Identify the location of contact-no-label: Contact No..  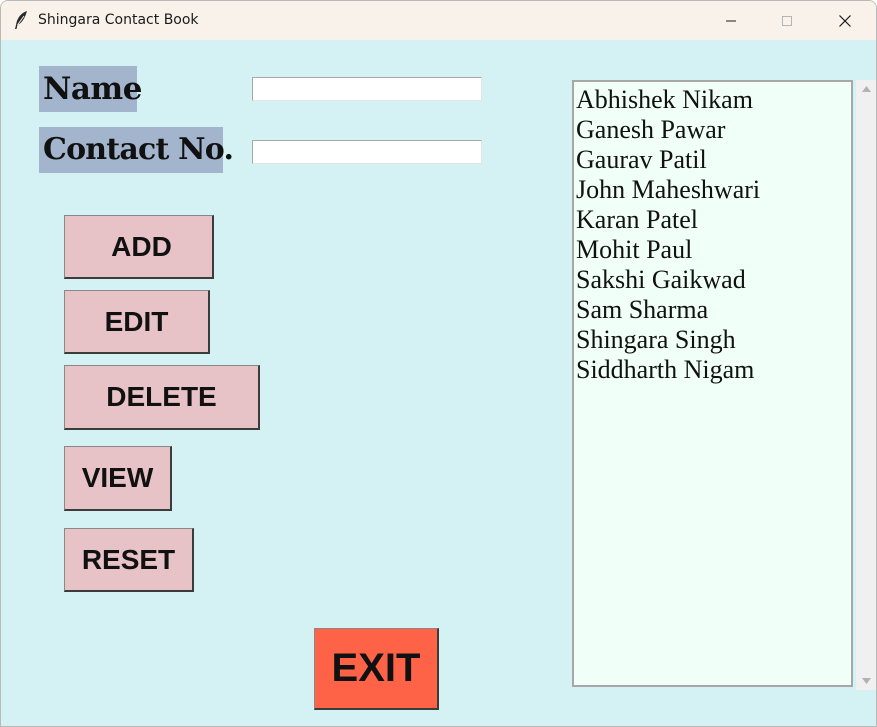
(136, 150).